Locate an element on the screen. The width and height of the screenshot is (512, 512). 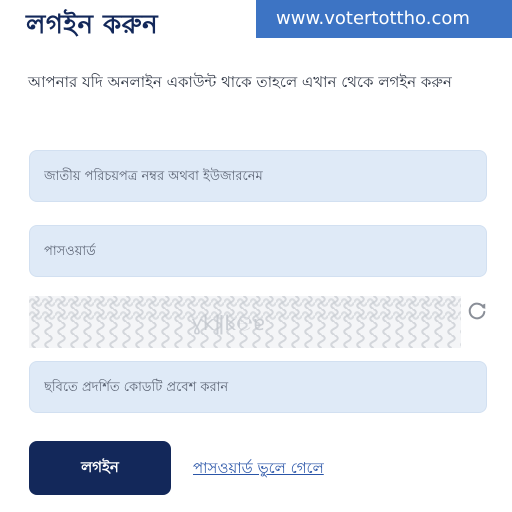
password-input is located at coordinates (258, 251).